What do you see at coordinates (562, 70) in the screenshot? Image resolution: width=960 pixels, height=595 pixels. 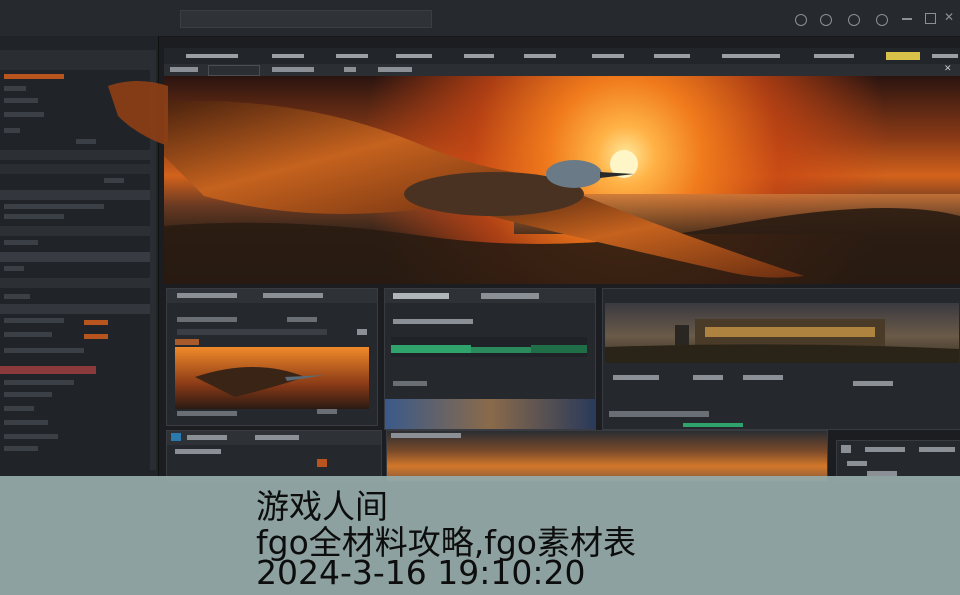 I see `tab-bar: ✕` at bounding box center [562, 70].